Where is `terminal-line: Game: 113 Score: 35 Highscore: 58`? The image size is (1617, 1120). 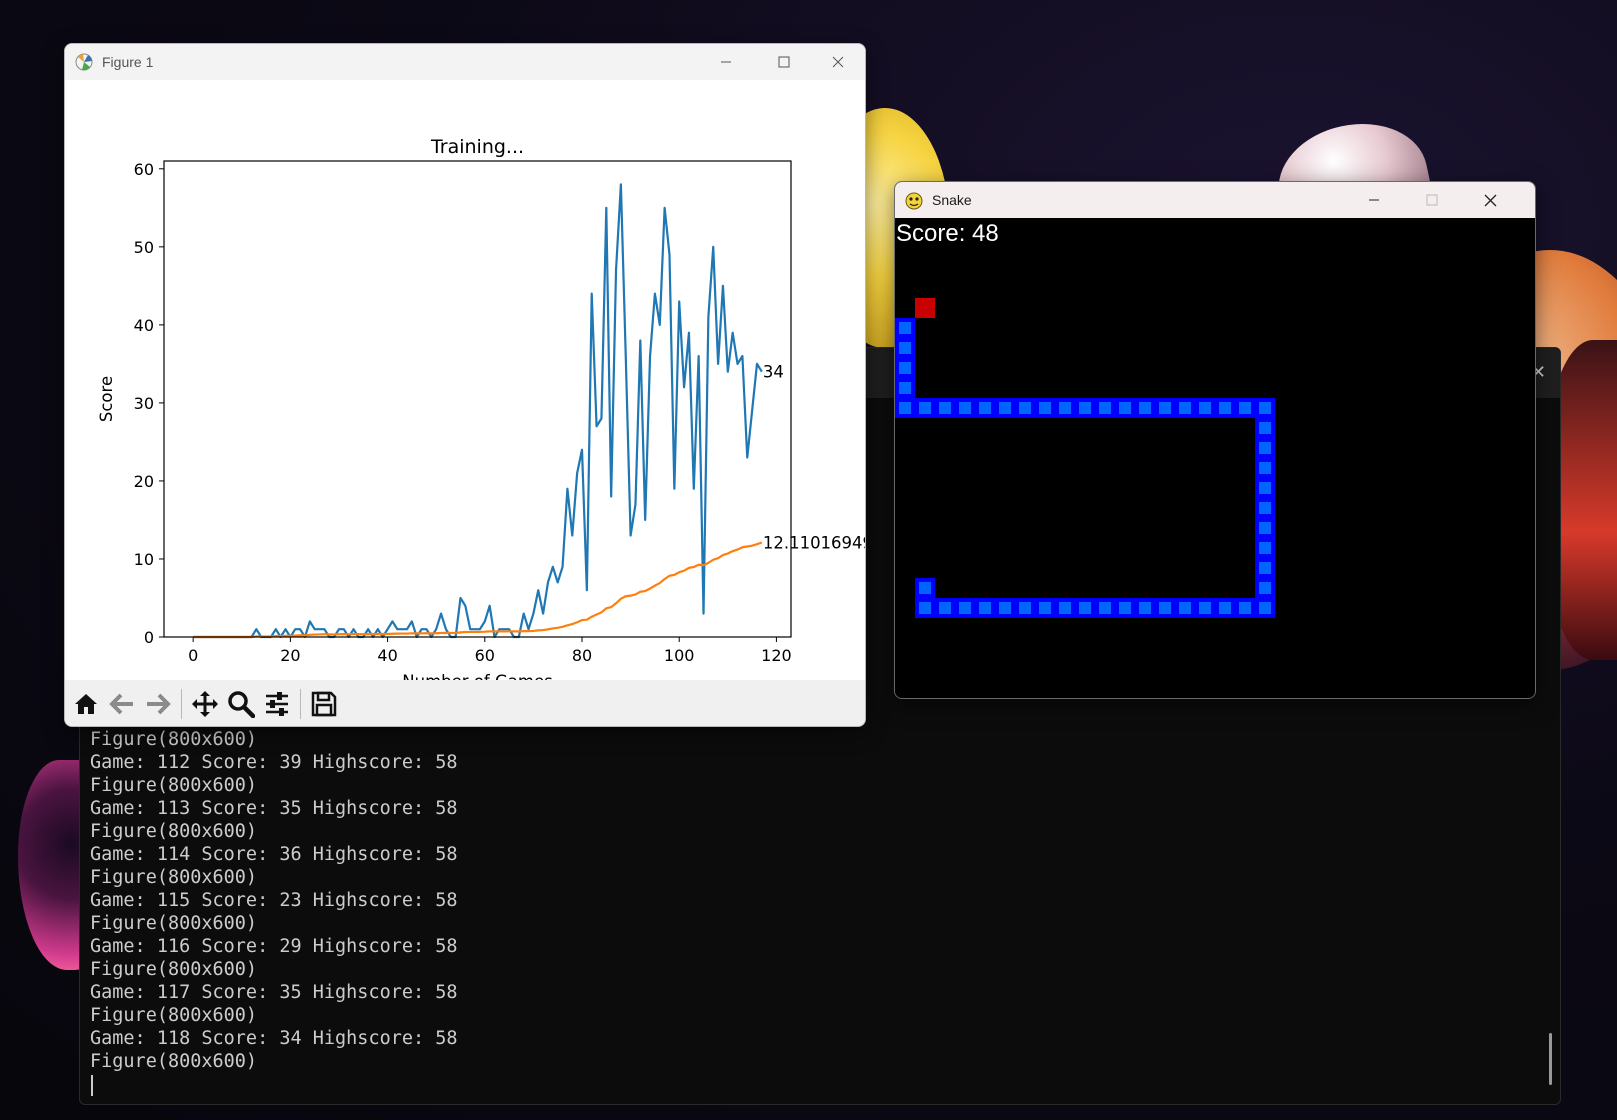 terminal-line: Game: 113 Score: 35 Highscore: 58 is located at coordinates (274, 808).